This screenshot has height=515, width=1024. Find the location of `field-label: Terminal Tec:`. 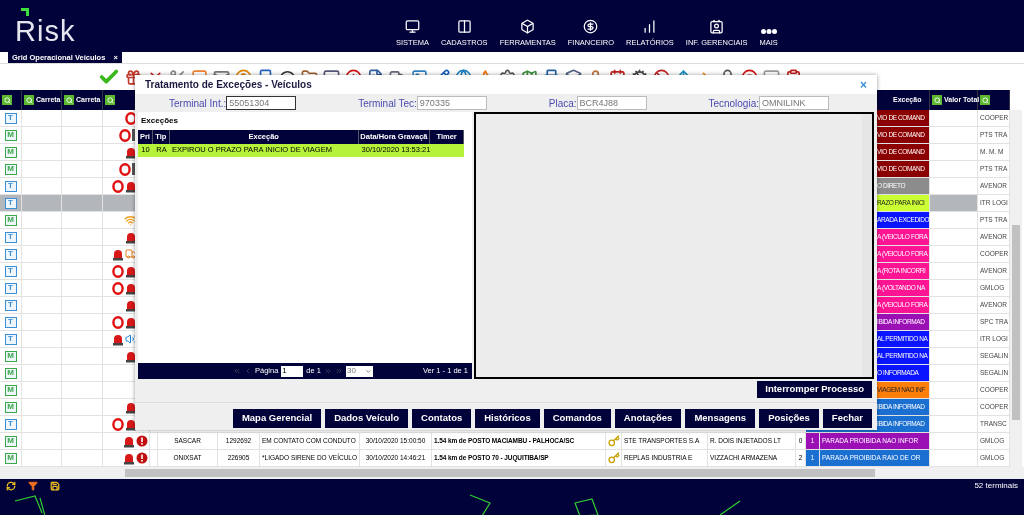

field-label: Terminal Tec: is located at coordinates (387, 103).